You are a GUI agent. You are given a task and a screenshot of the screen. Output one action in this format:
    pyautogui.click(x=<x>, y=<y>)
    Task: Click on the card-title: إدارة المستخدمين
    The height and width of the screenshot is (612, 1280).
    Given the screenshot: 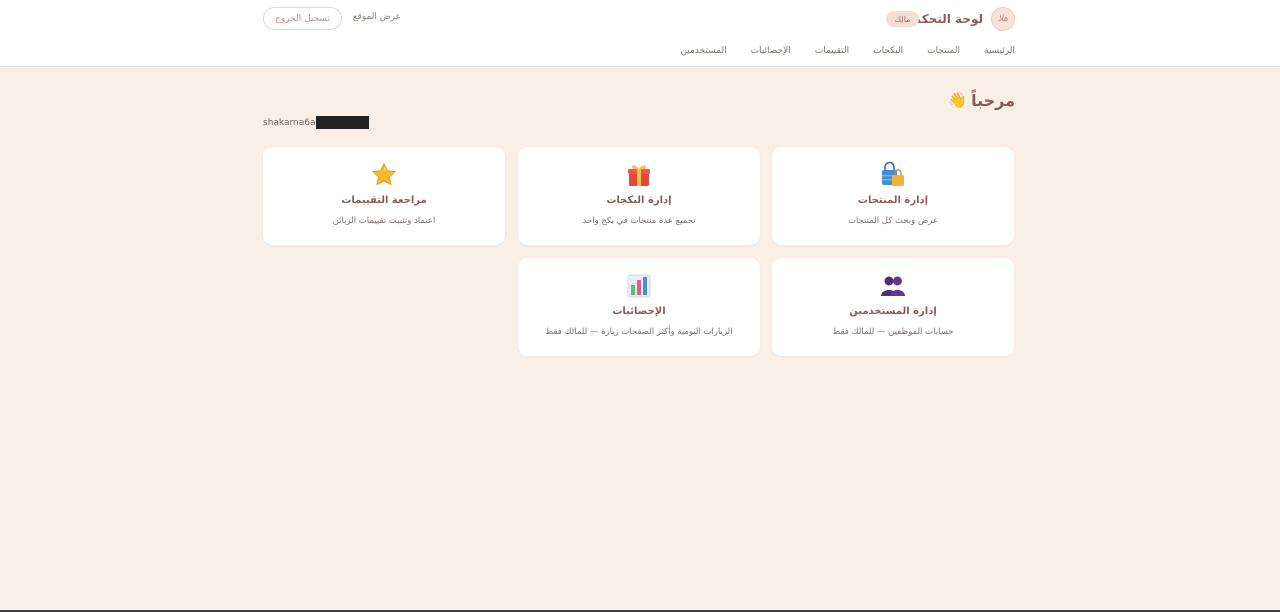 What is the action you would take?
    pyautogui.click(x=893, y=311)
    